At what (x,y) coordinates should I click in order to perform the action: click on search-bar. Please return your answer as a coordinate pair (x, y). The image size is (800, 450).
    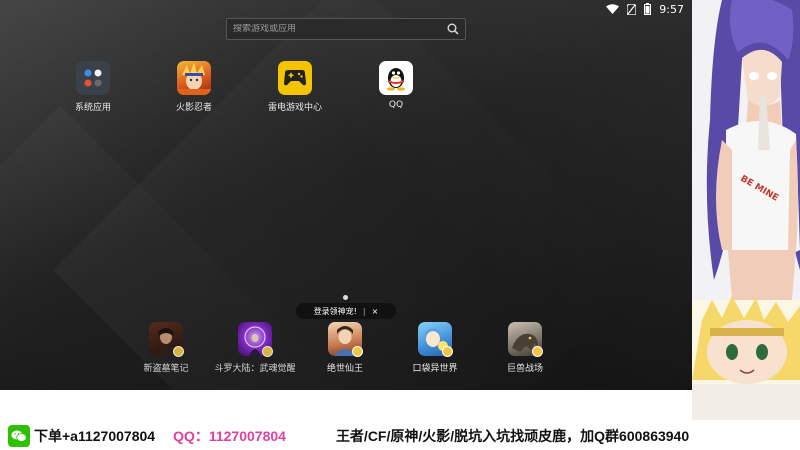
    Looking at the image, I should click on (346, 29).